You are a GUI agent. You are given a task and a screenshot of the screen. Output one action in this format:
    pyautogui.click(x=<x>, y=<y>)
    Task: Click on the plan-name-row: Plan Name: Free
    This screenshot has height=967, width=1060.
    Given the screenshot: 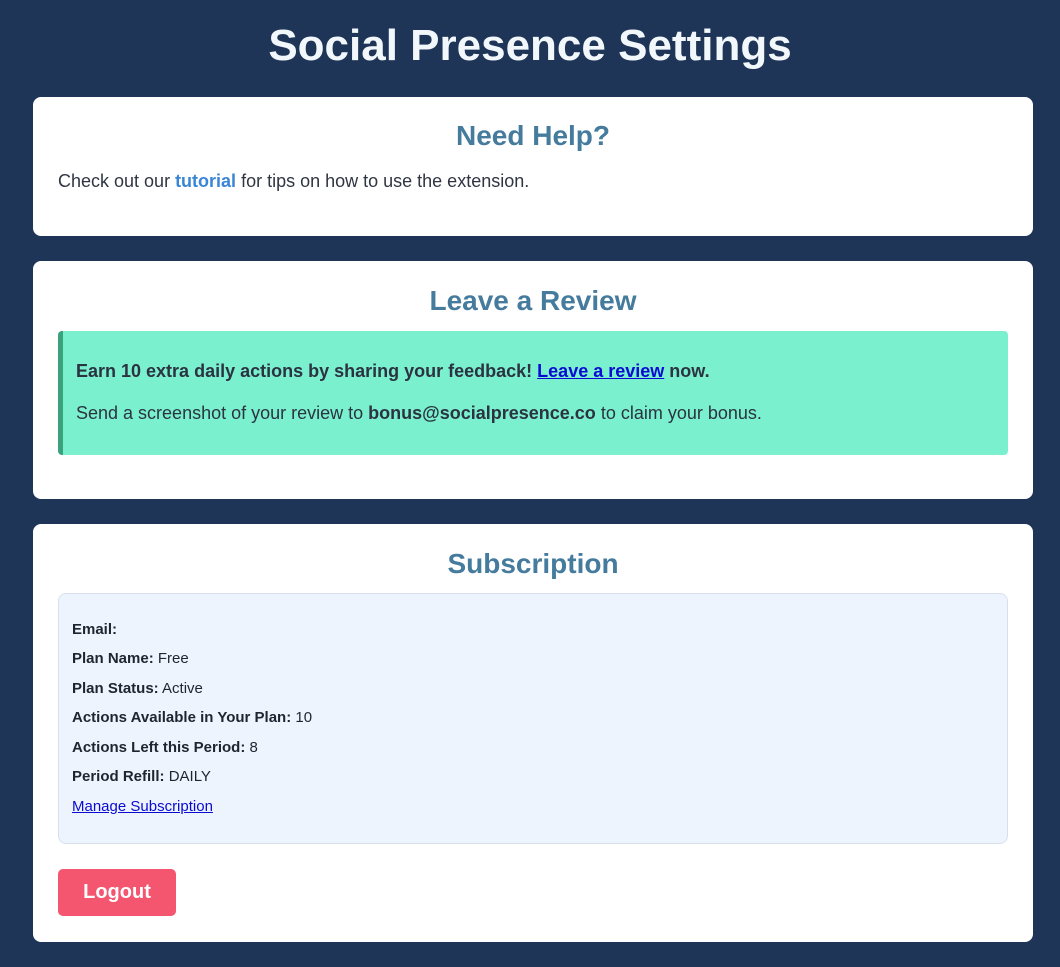 What is the action you would take?
    pyautogui.click(x=130, y=659)
    